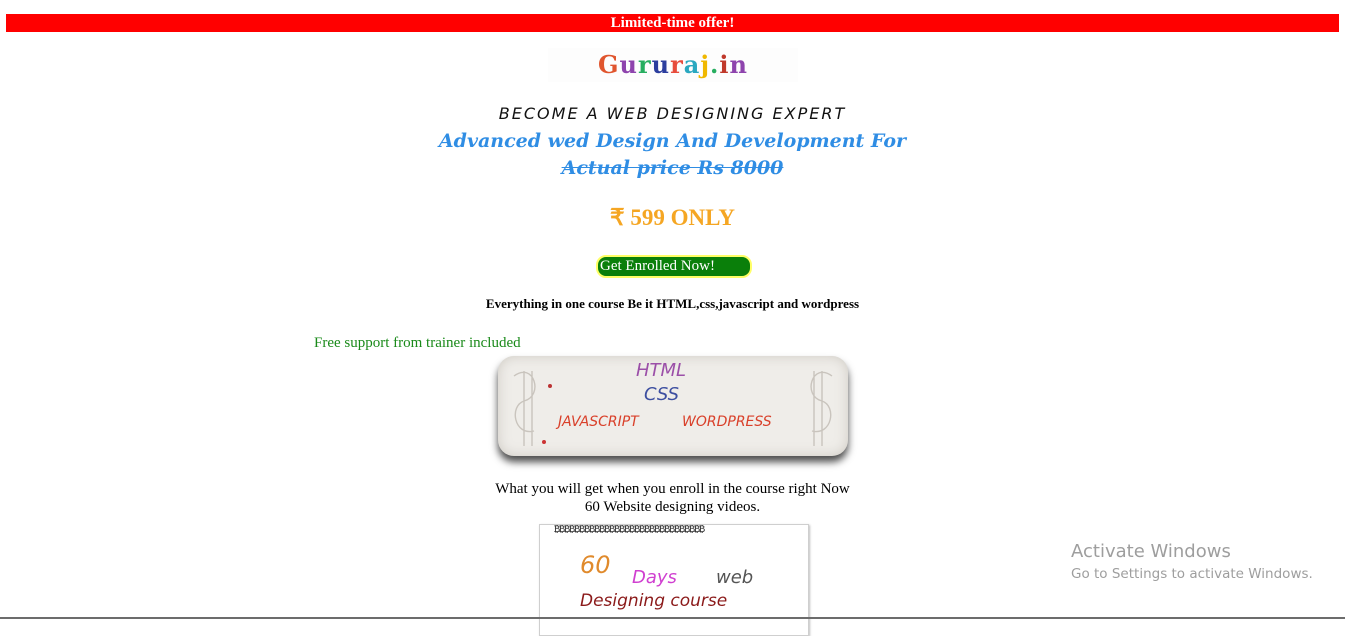 The image size is (1345, 636). I want to click on tech-css: CSS, so click(662, 394).